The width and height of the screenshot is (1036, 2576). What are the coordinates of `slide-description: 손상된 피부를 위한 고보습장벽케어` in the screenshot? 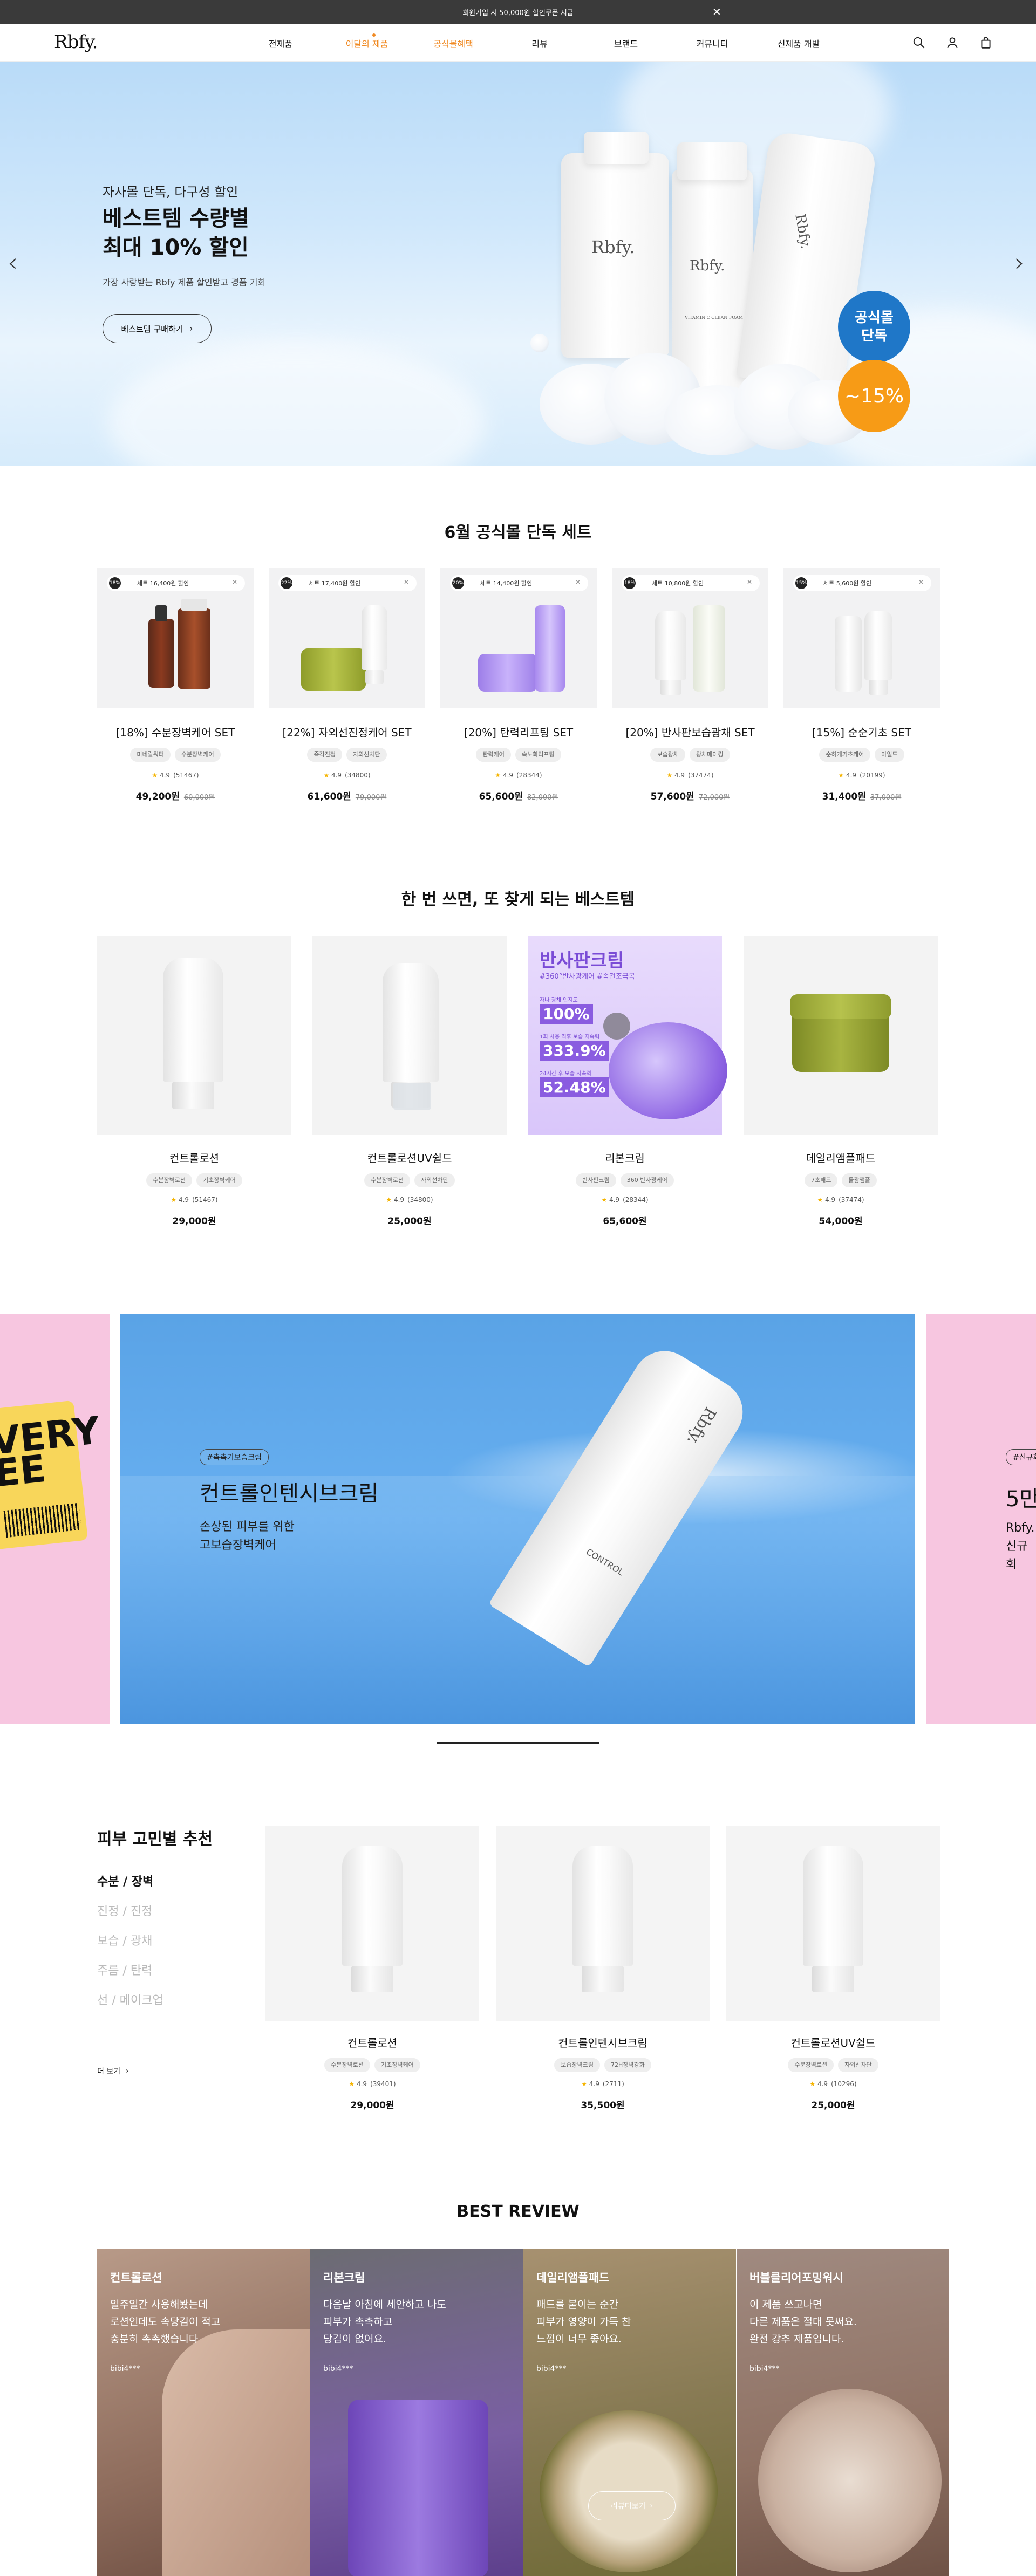 It's located at (247, 1536).